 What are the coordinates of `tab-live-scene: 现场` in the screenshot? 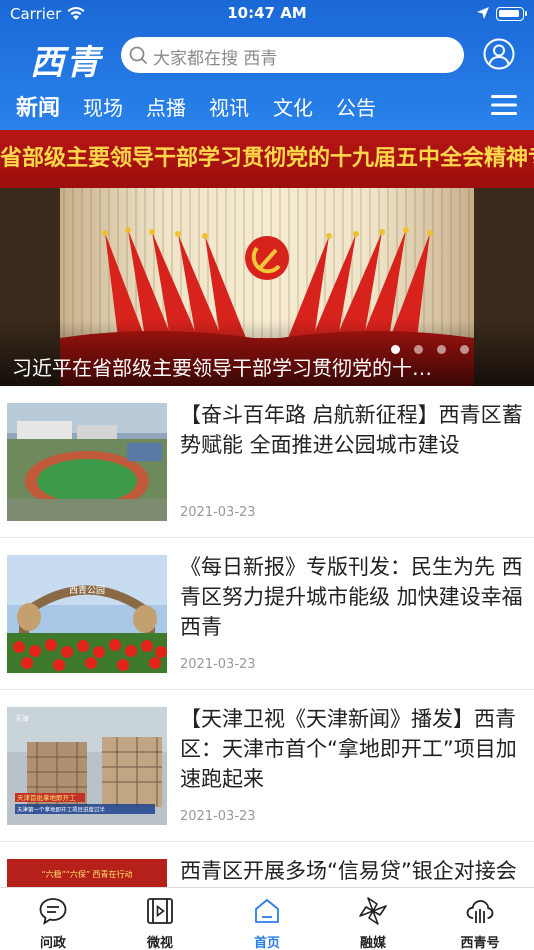 It's located at (103, 106).